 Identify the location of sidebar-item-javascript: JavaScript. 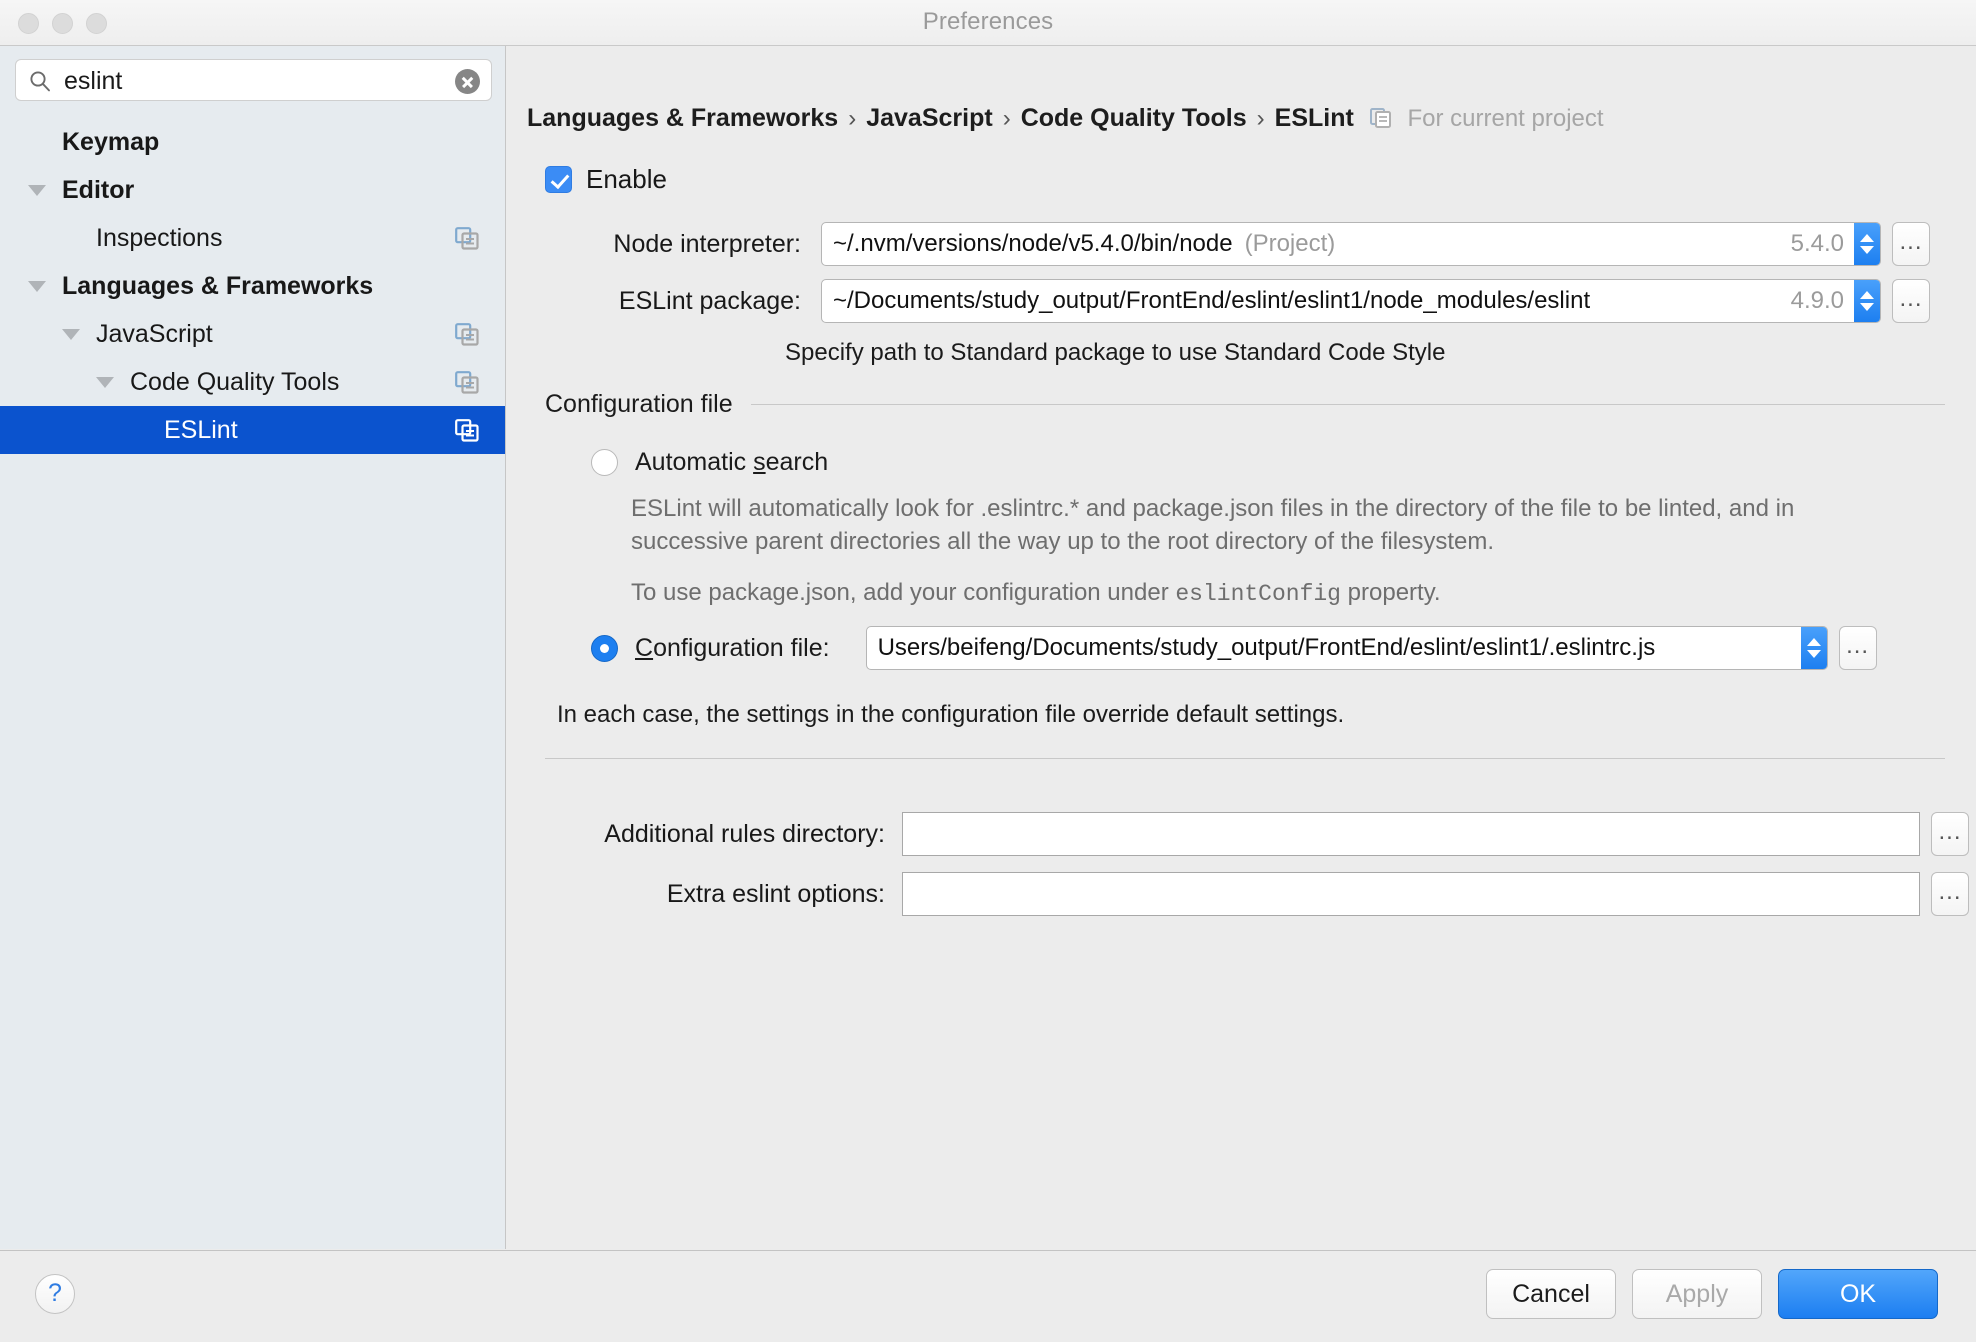
(252, 334).